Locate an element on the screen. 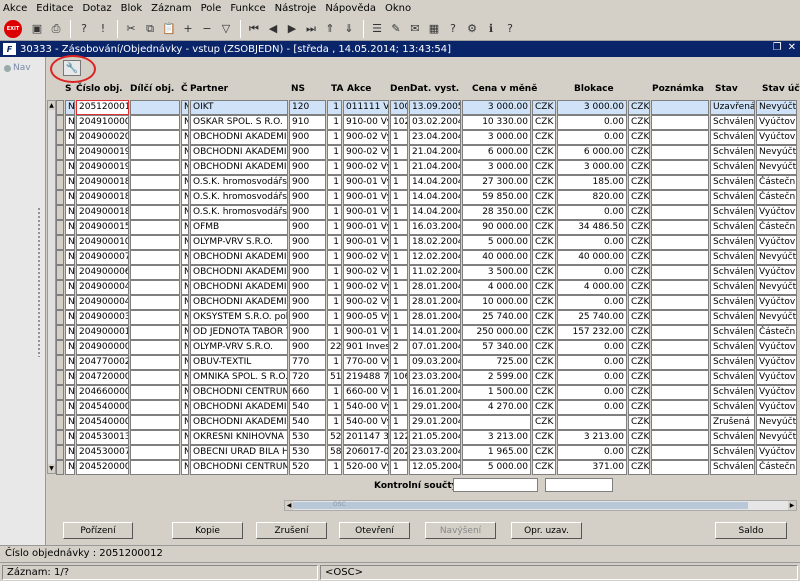  cell-cena: 3 213.00 is located at coordinates (496, 437).